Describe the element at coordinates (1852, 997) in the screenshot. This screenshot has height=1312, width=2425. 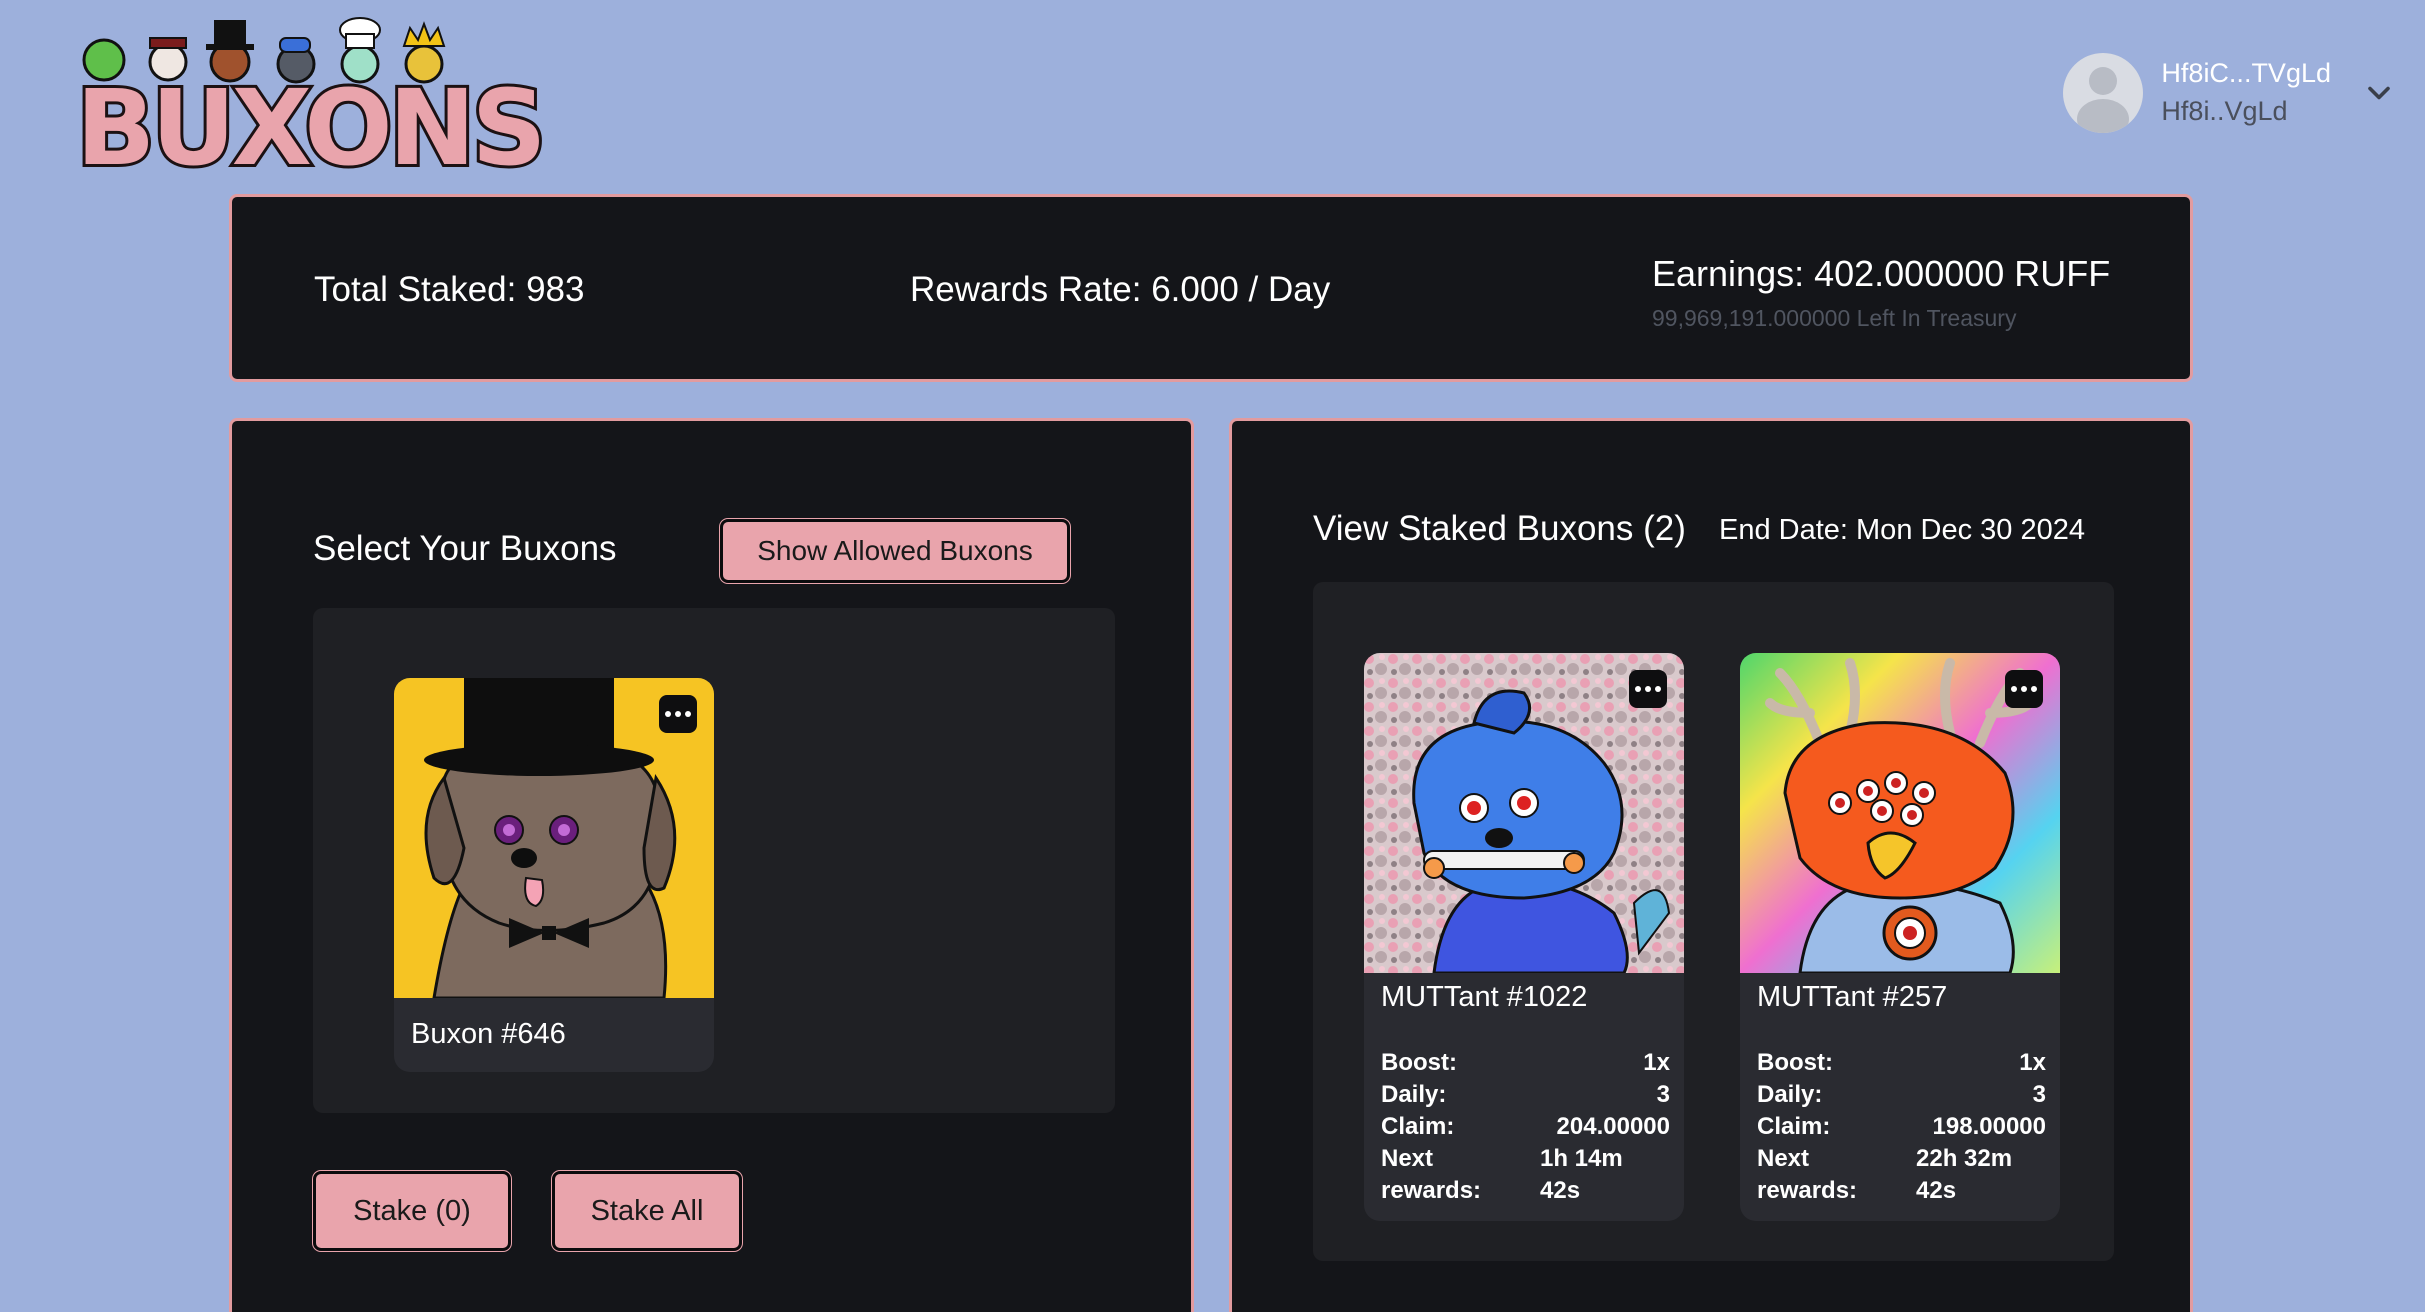
I see `staked-name: MUTTant #257` at that location.